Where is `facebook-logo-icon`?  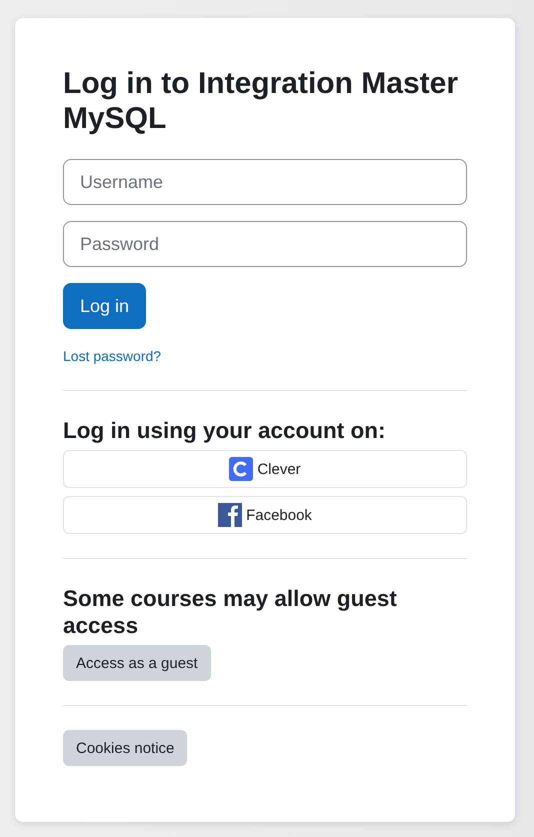 facebook-logo-icon is located at coordinates (230, 515).